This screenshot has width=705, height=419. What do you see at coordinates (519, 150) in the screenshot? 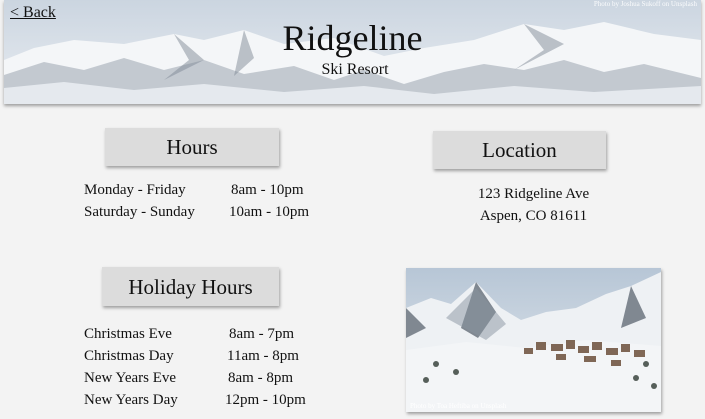
I see `location-heading: Location` at bounding box center [519, 150].